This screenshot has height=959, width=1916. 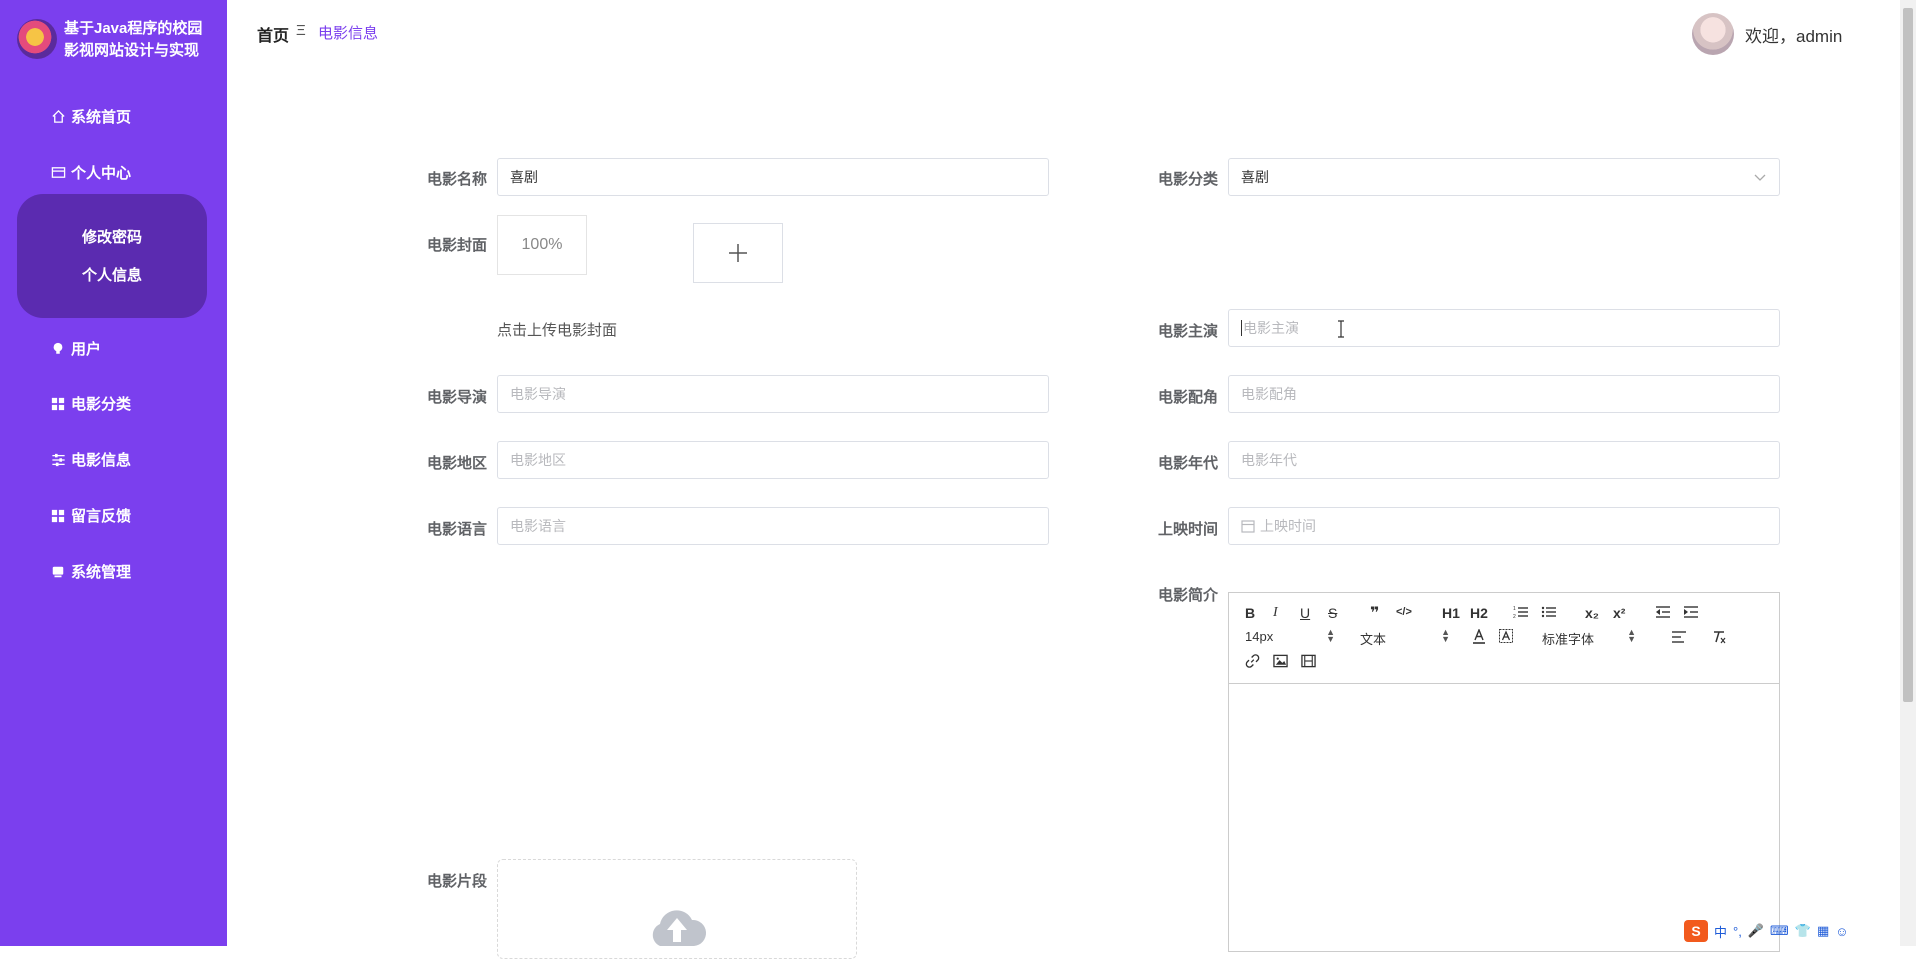 What do you see at coordinates (457, 529) in the screenshot?
I see `language-label: 电影语言` at bounding box center [457, 529].